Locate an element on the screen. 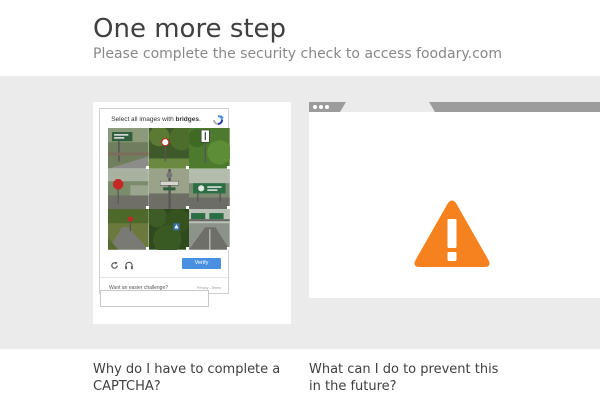 This screenshot has width=600, height=400. captcha-response-field is located at coordinates (154, 298).